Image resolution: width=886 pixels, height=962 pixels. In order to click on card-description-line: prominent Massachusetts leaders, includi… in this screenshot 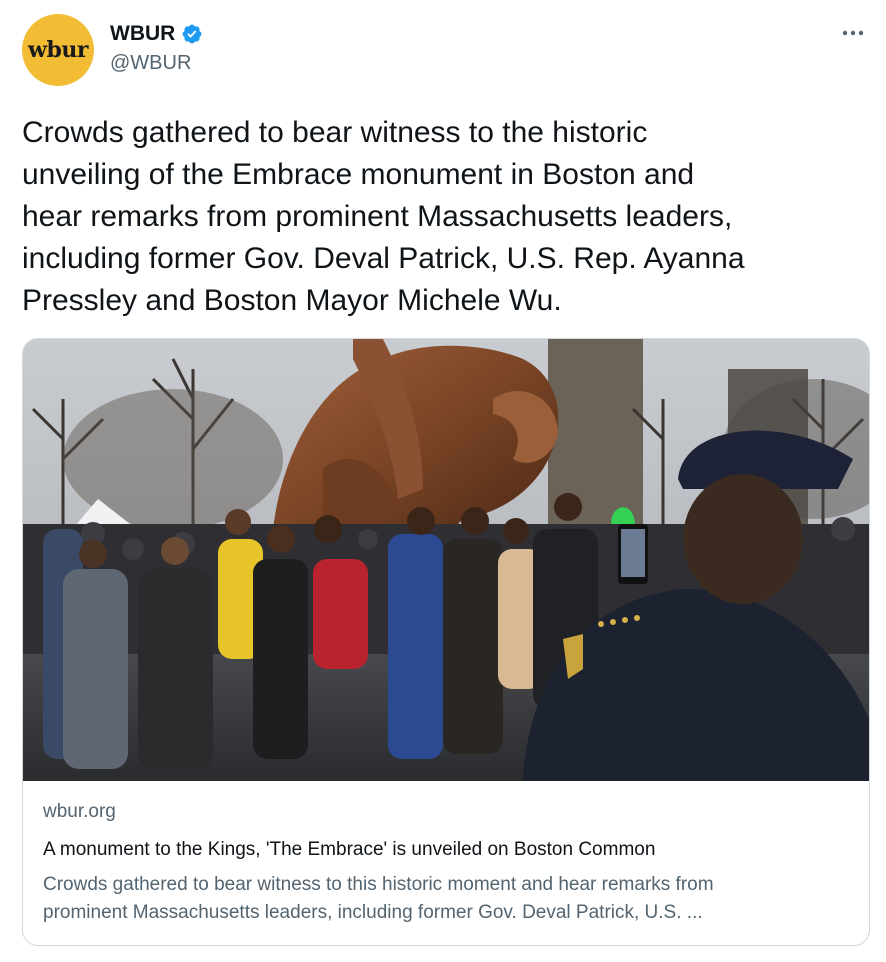, I will do `click(373, 912)`.